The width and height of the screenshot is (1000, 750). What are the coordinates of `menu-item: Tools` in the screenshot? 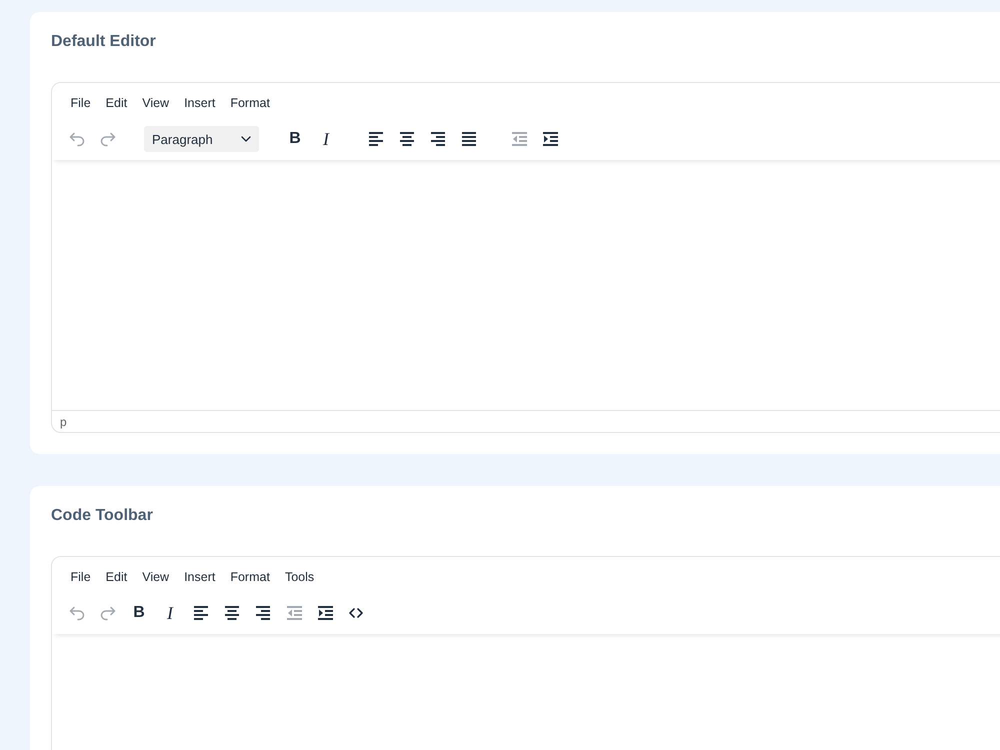 It's located at (299, 577).